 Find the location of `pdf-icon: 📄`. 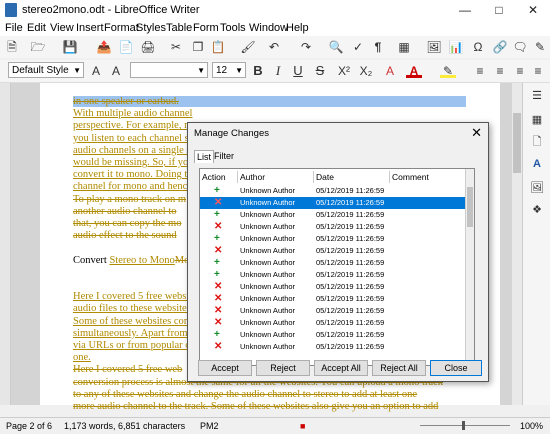

pdf-icon: 📄 is located at coordinates (126, 47).